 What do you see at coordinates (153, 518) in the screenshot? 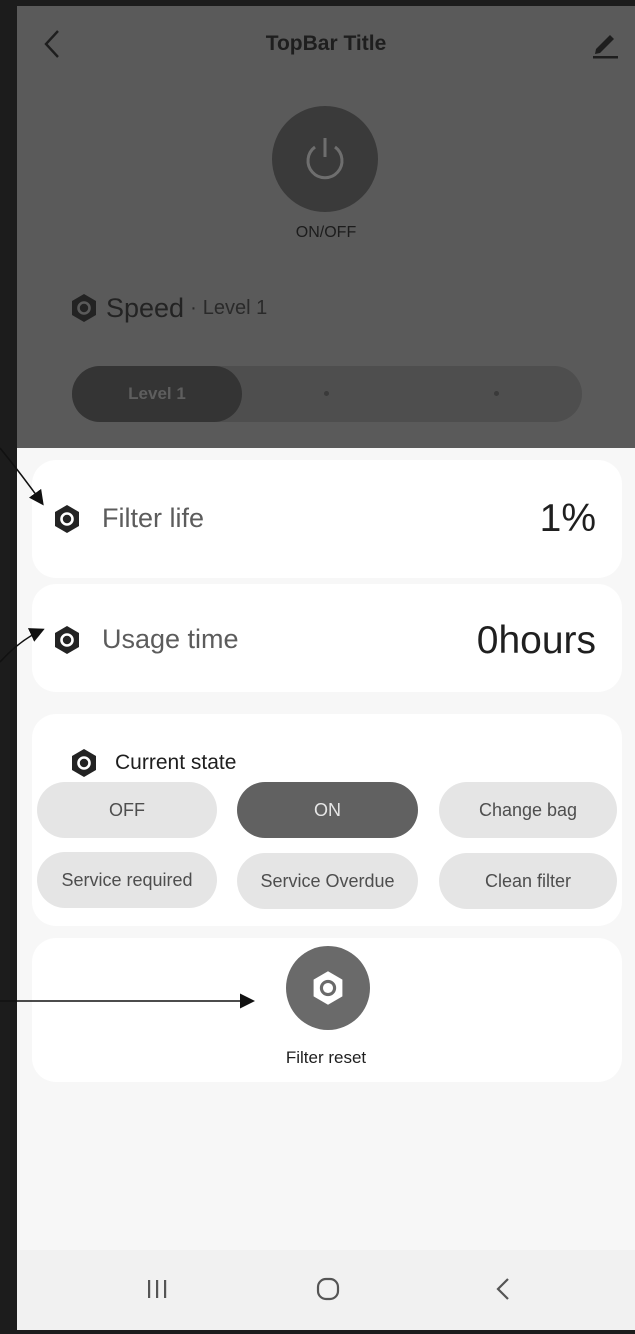
I see `filter-life-label: Filter life` at bounding box center [153, 518].